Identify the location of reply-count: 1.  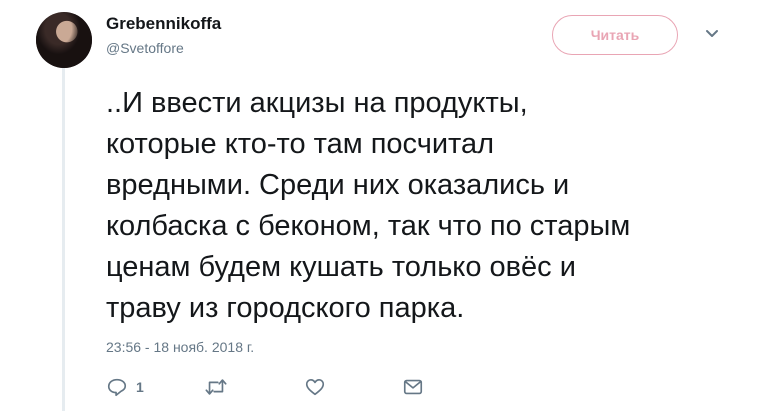
(140, 387).